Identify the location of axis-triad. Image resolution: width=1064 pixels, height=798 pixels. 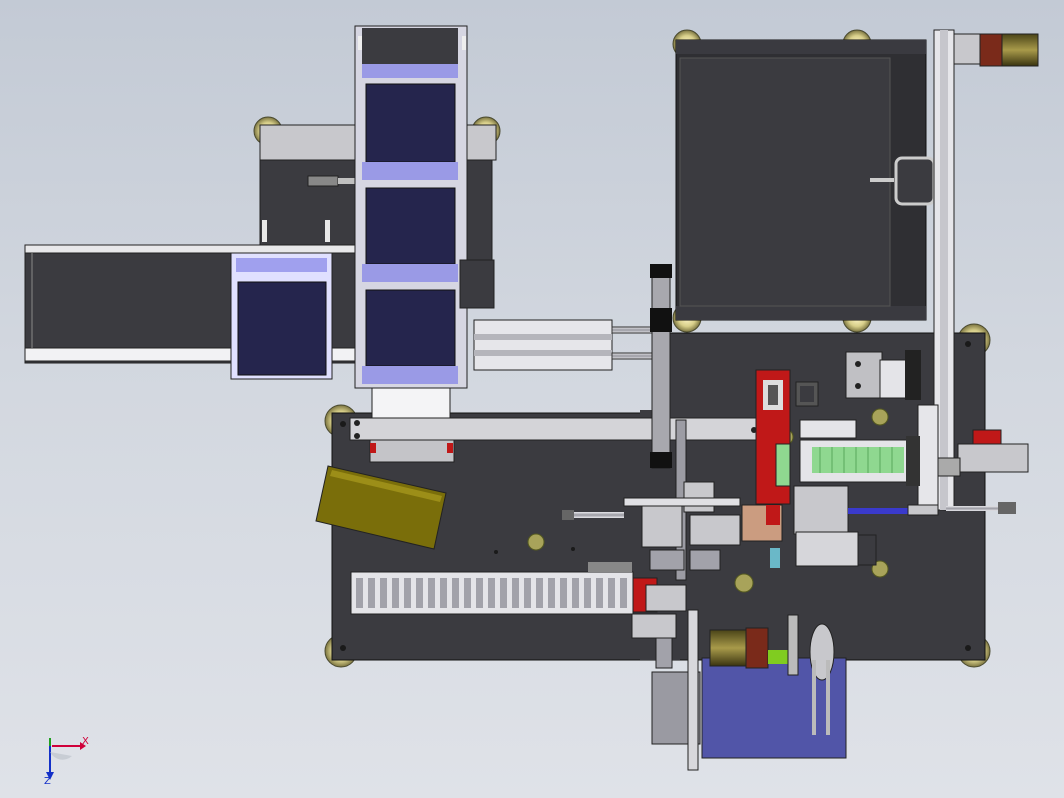
(66, 759).